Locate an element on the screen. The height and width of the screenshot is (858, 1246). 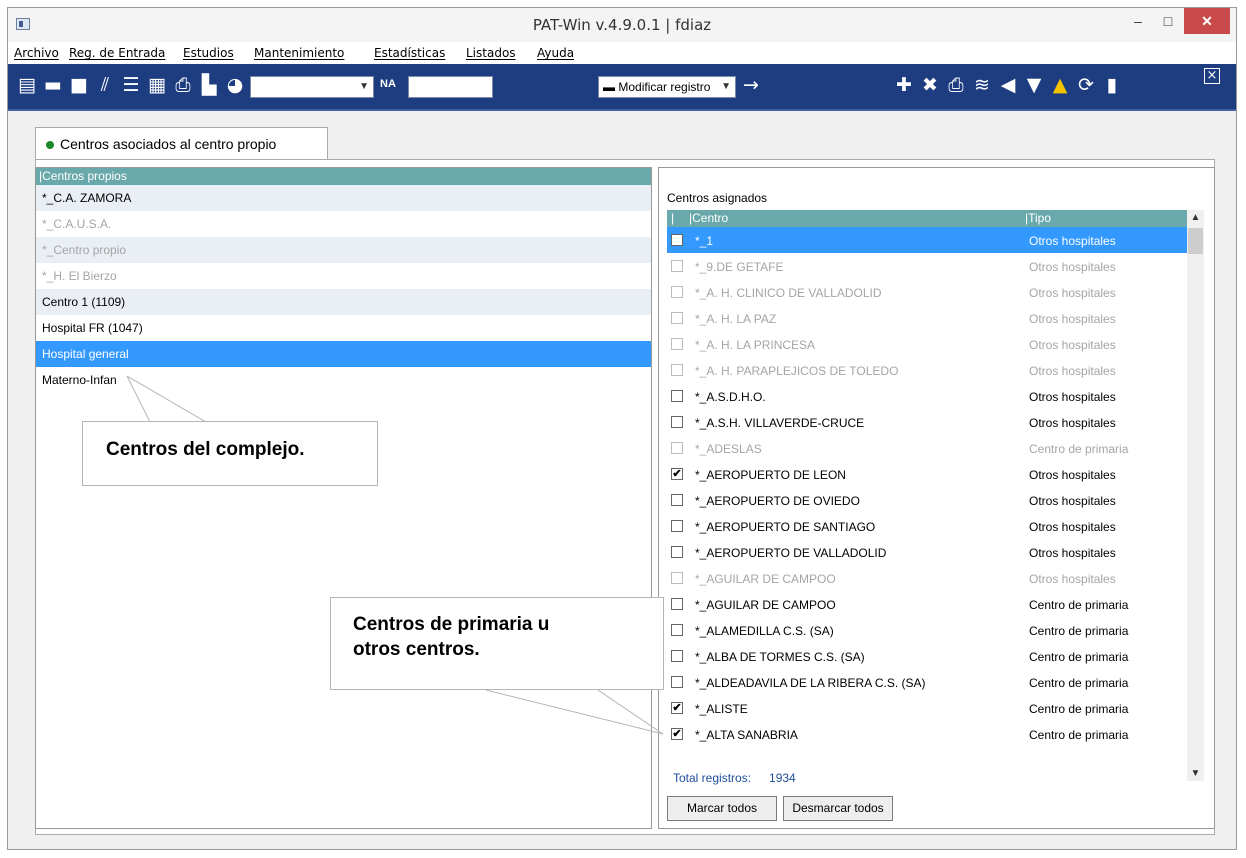
menu-reg-entrada: Reg. de Entrada is located at coordinates (117, 53).